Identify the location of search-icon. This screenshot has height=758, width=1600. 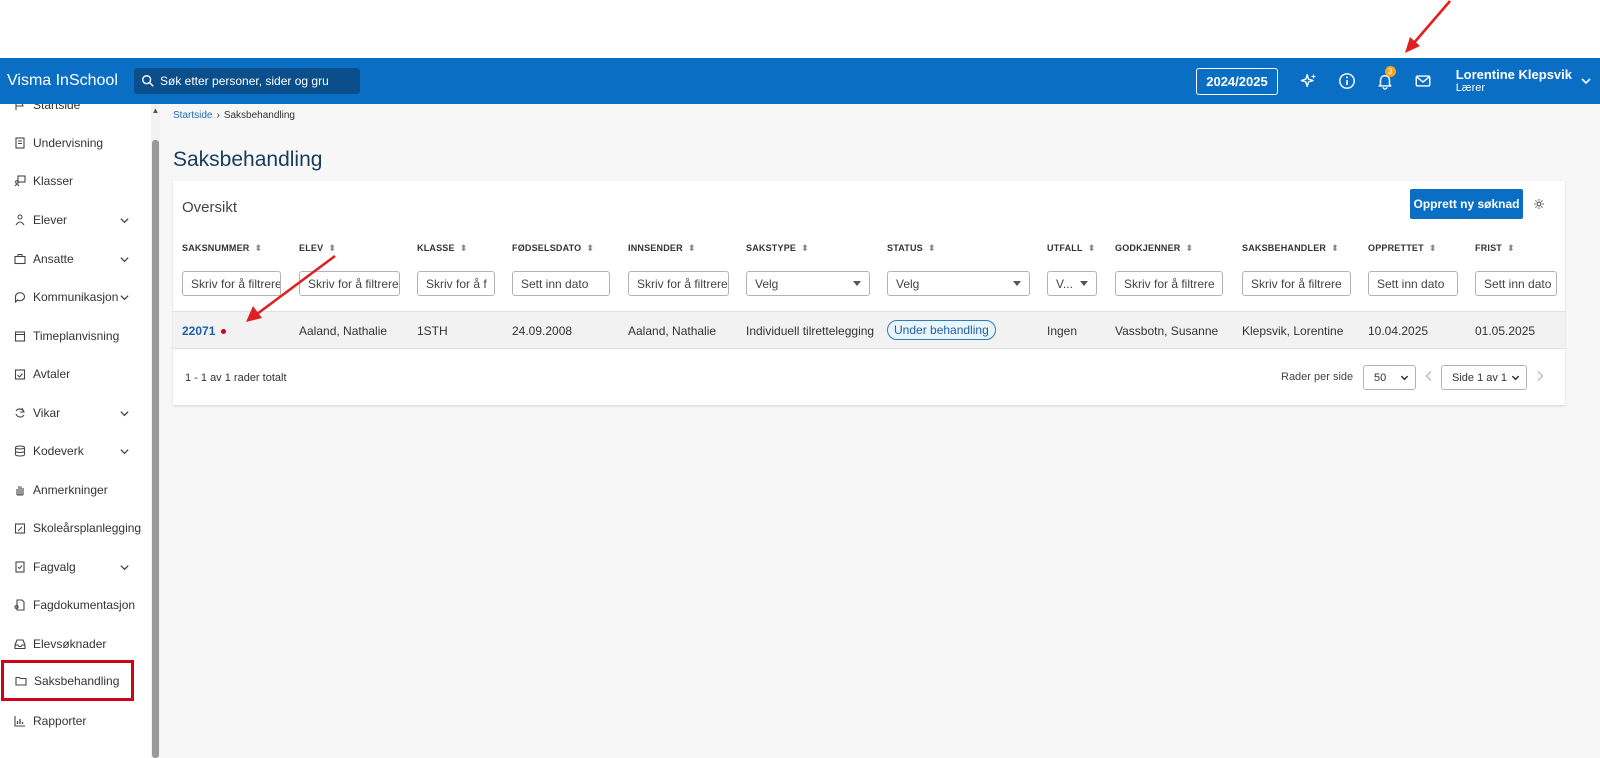
(148, 81).